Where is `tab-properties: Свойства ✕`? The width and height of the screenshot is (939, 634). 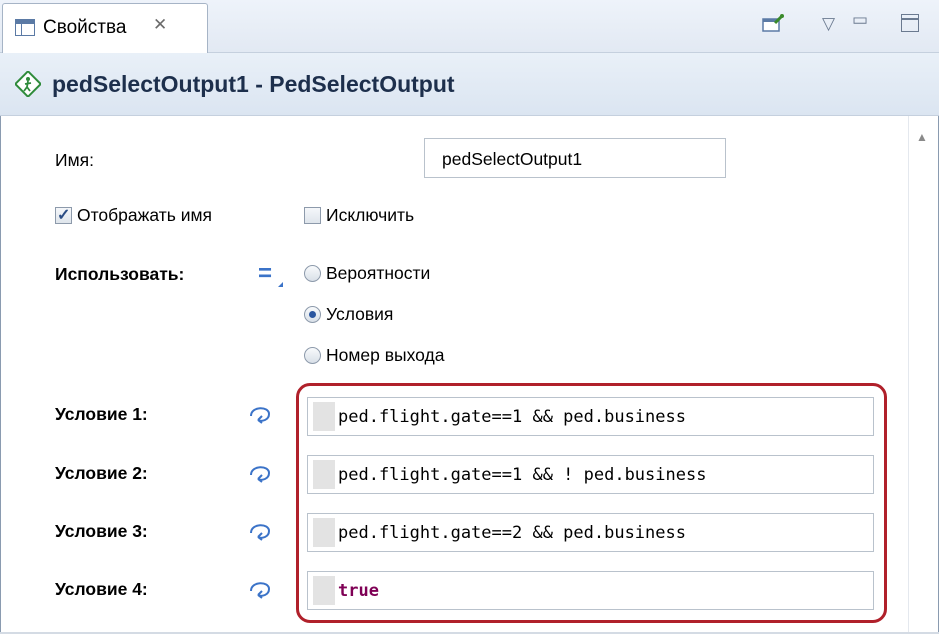 tab-properties: Свойства ✕ is located at coordinates (105, 28).